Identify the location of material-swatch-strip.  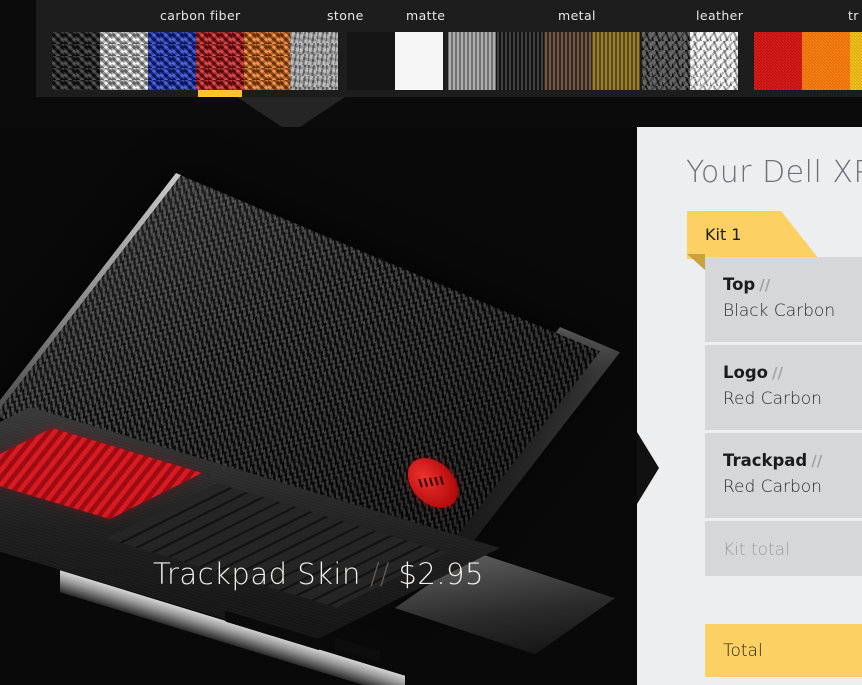
(449, 64).